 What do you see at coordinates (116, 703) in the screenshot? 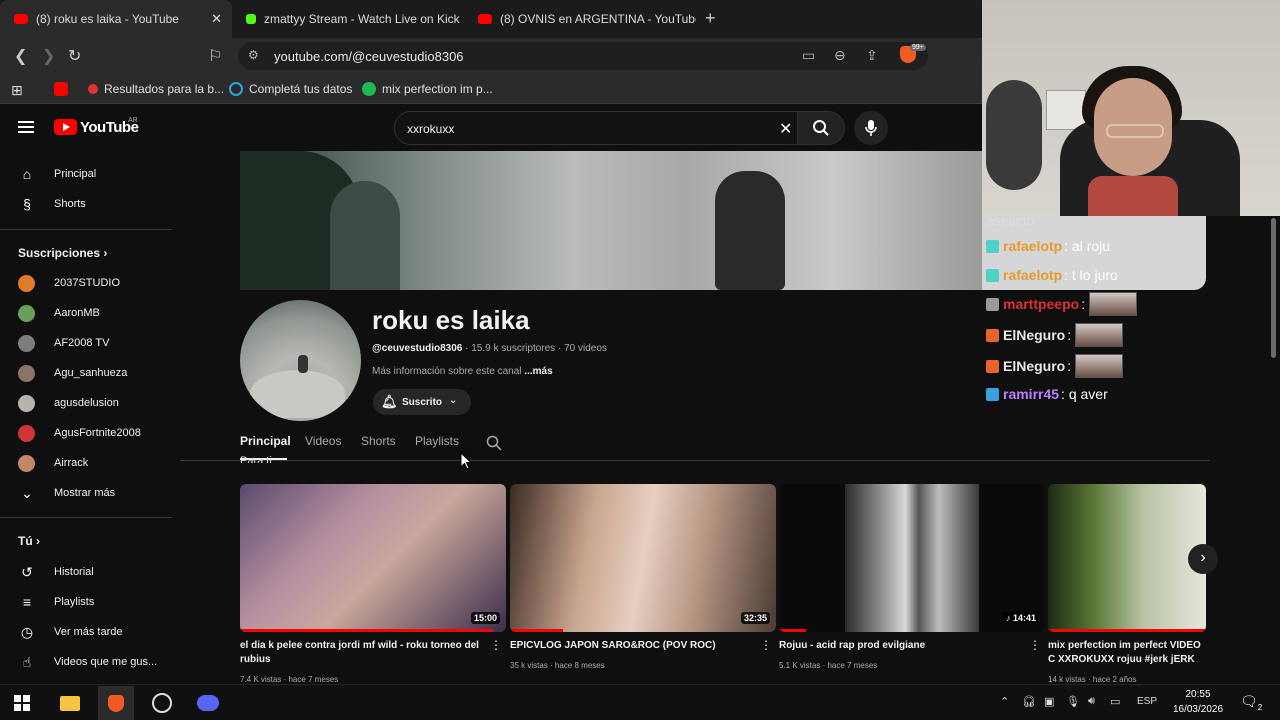
I see `brave-browser-icon` at bounding box center [116, 703].